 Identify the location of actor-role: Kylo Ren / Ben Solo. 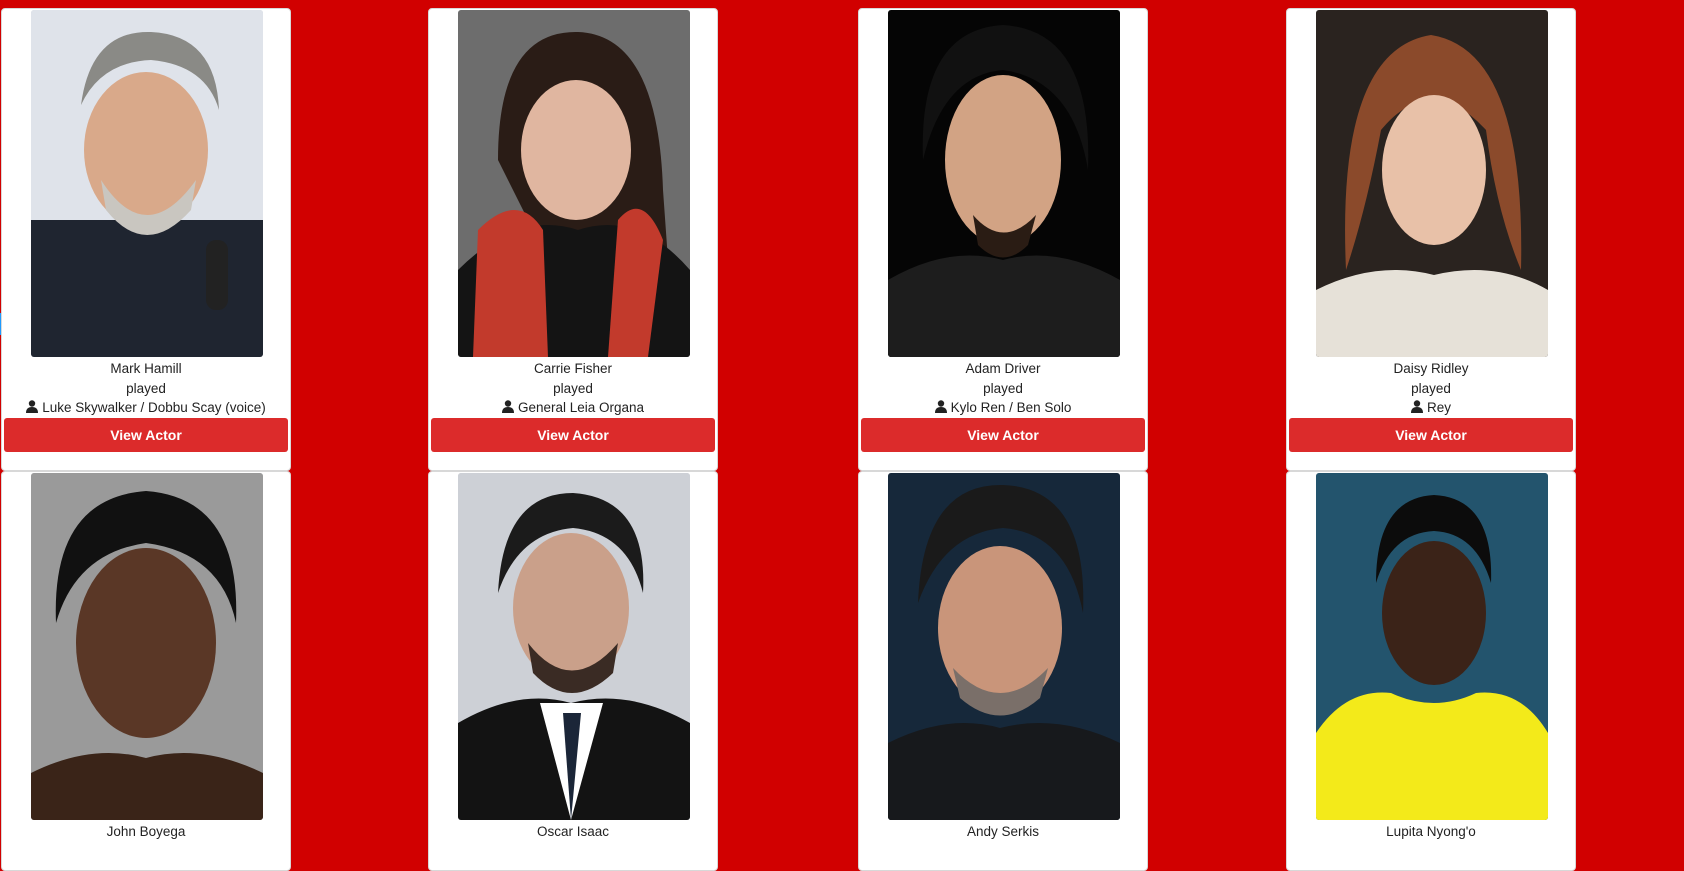
(1003, 408).